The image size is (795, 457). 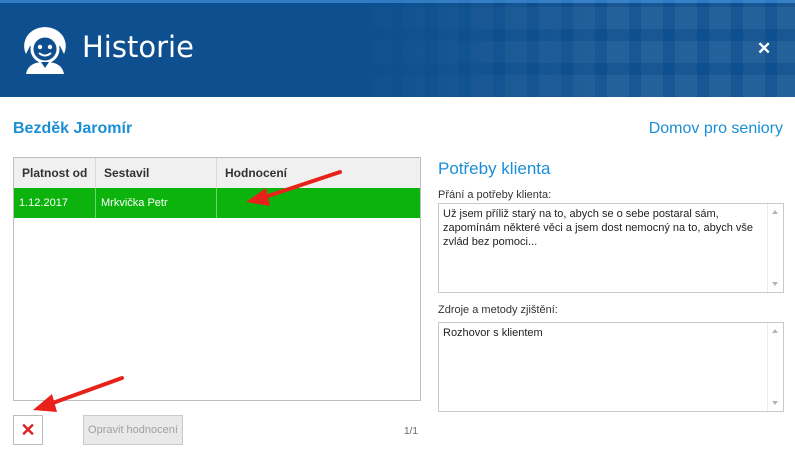 I want to click on delete-button: ✕, so click(x=28, y=430).